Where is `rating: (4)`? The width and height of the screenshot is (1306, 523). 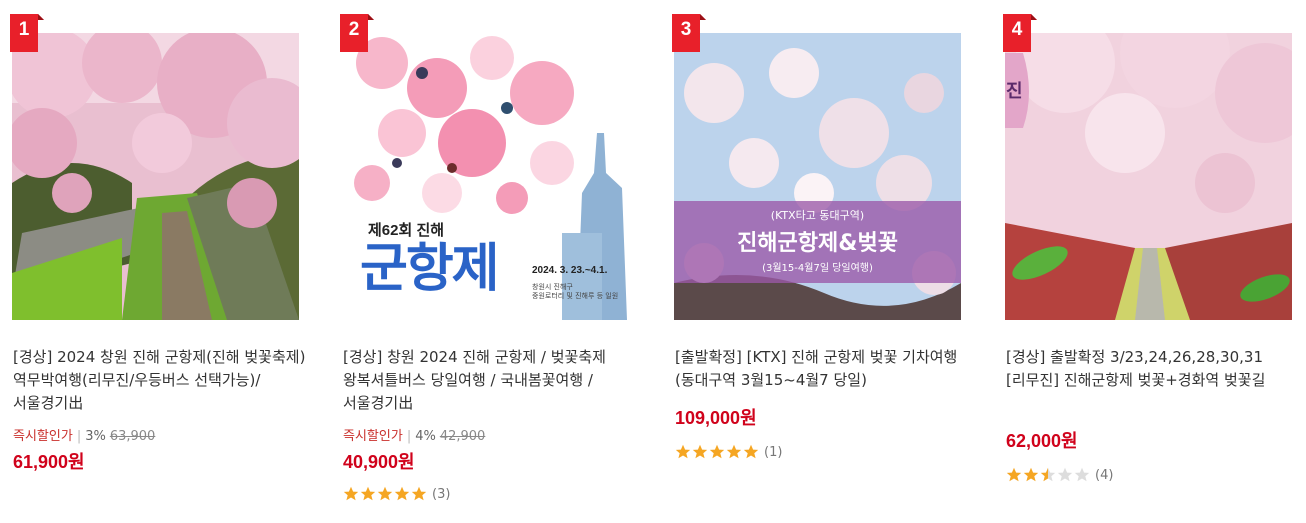
rating: (4) is located at coordinates (1059, 475).